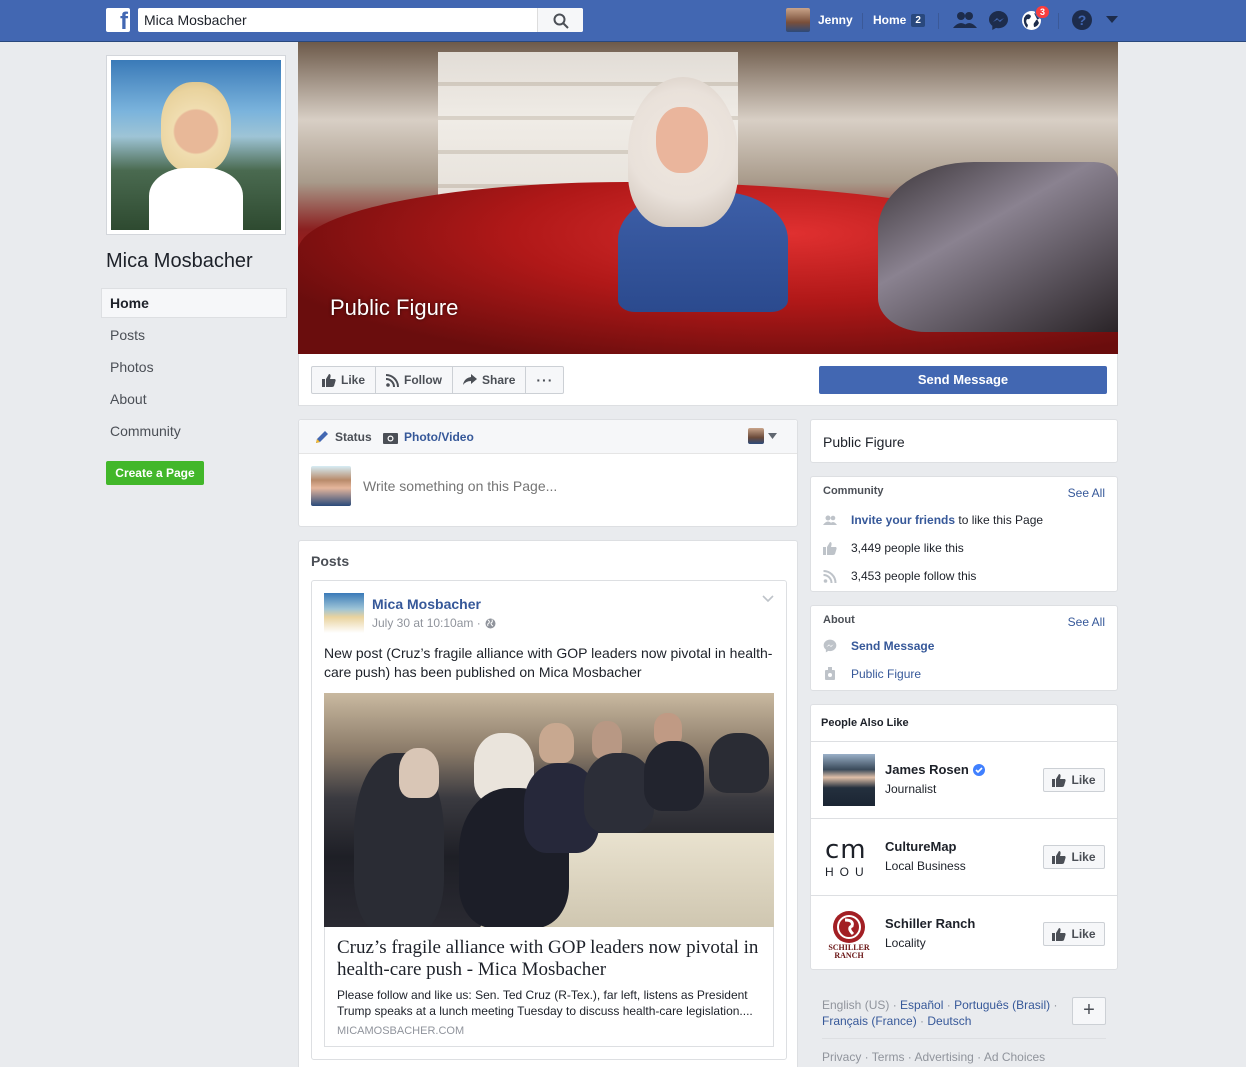 The height and width of the screenshot is (1067, 1246). What do you see at coordinates (434, 623) in the screenshot?
I see `post-timestamp: July 30 at 10:10am ·` at bounding box center [434, 623].